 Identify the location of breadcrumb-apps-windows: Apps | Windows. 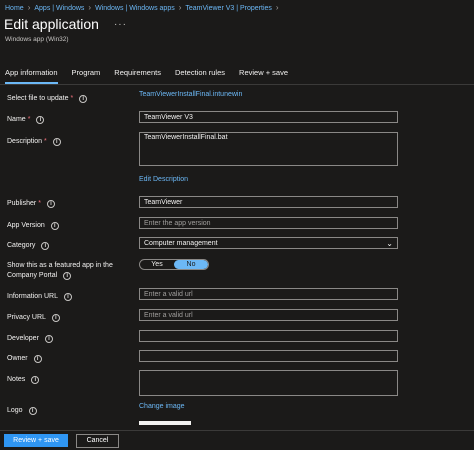
(59, 8).